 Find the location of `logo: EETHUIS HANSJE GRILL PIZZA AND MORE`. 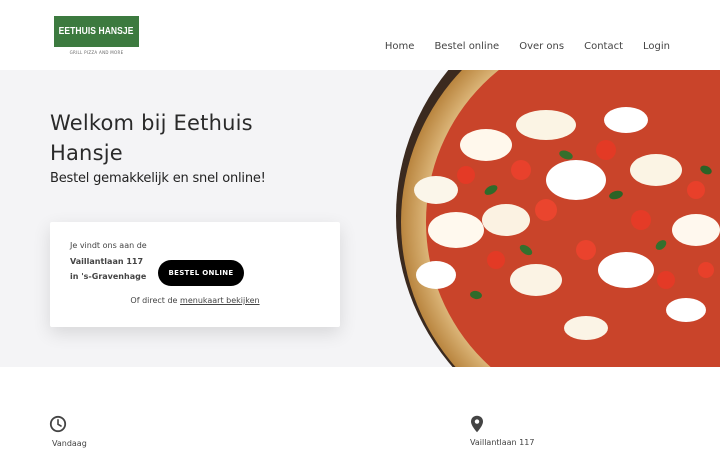

logo: EETHUIS HANSJE GRILL PIZZA AND MORE is located at coordinates (96, 37).